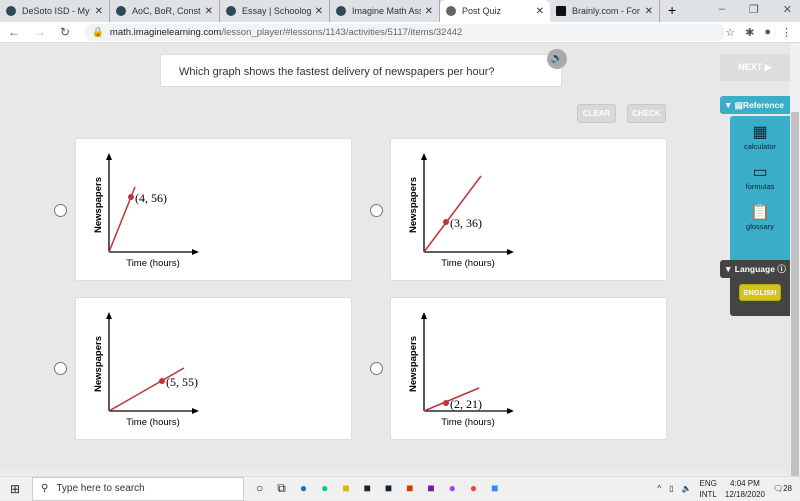 The height and width of the screenshot is (501, 800). Describe the element at coordinates (760, 292) in the screenshot. I see `english-button: ENGLISH` at that location.